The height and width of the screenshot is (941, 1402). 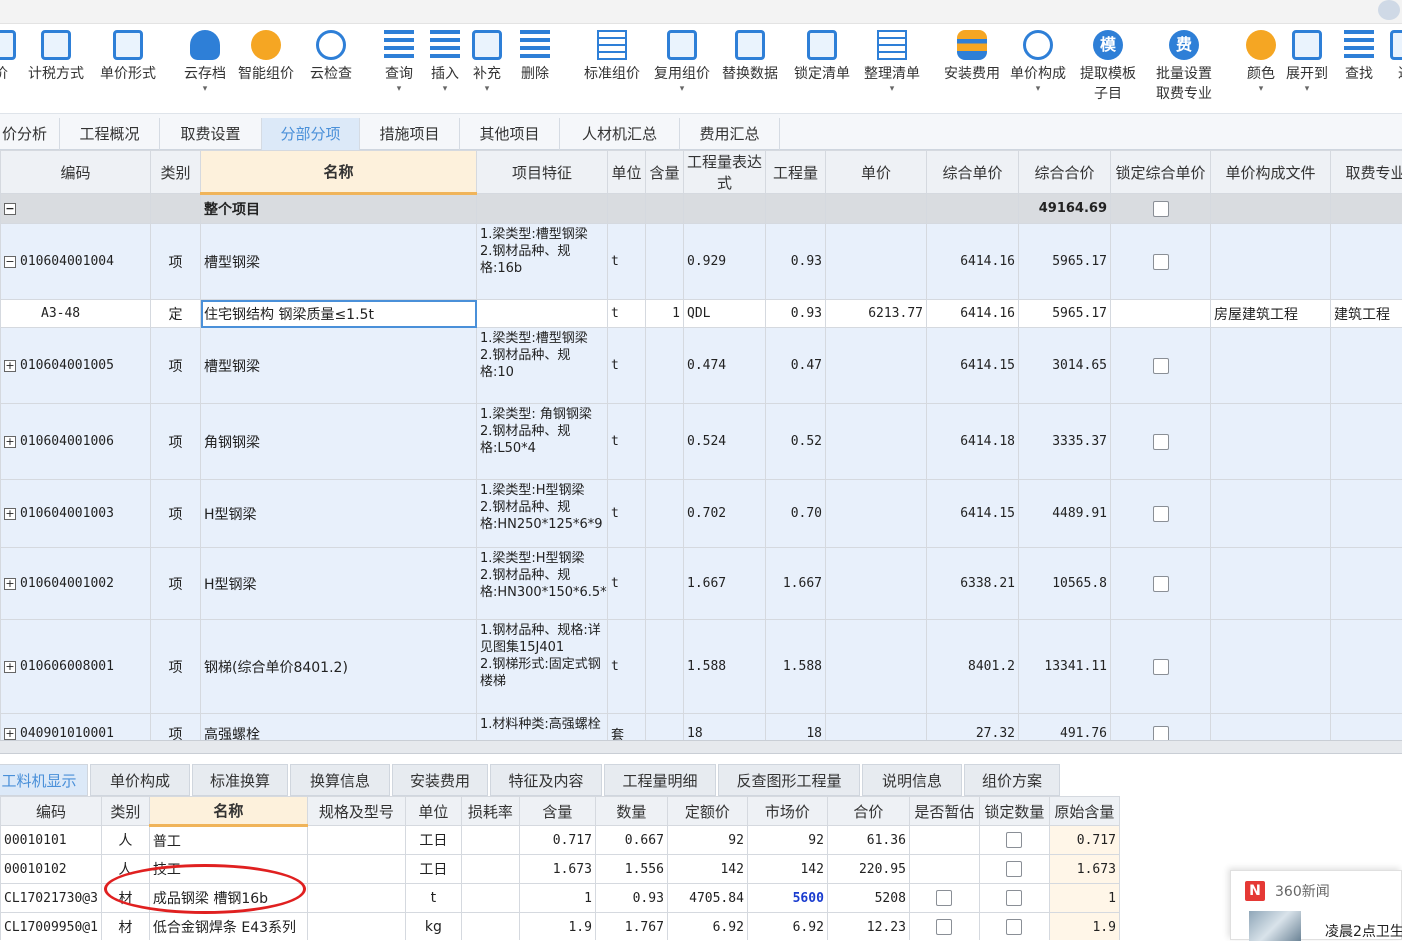 I want to click on toolbar-button-20: 展开到▾, so click(x=1307, y=62).